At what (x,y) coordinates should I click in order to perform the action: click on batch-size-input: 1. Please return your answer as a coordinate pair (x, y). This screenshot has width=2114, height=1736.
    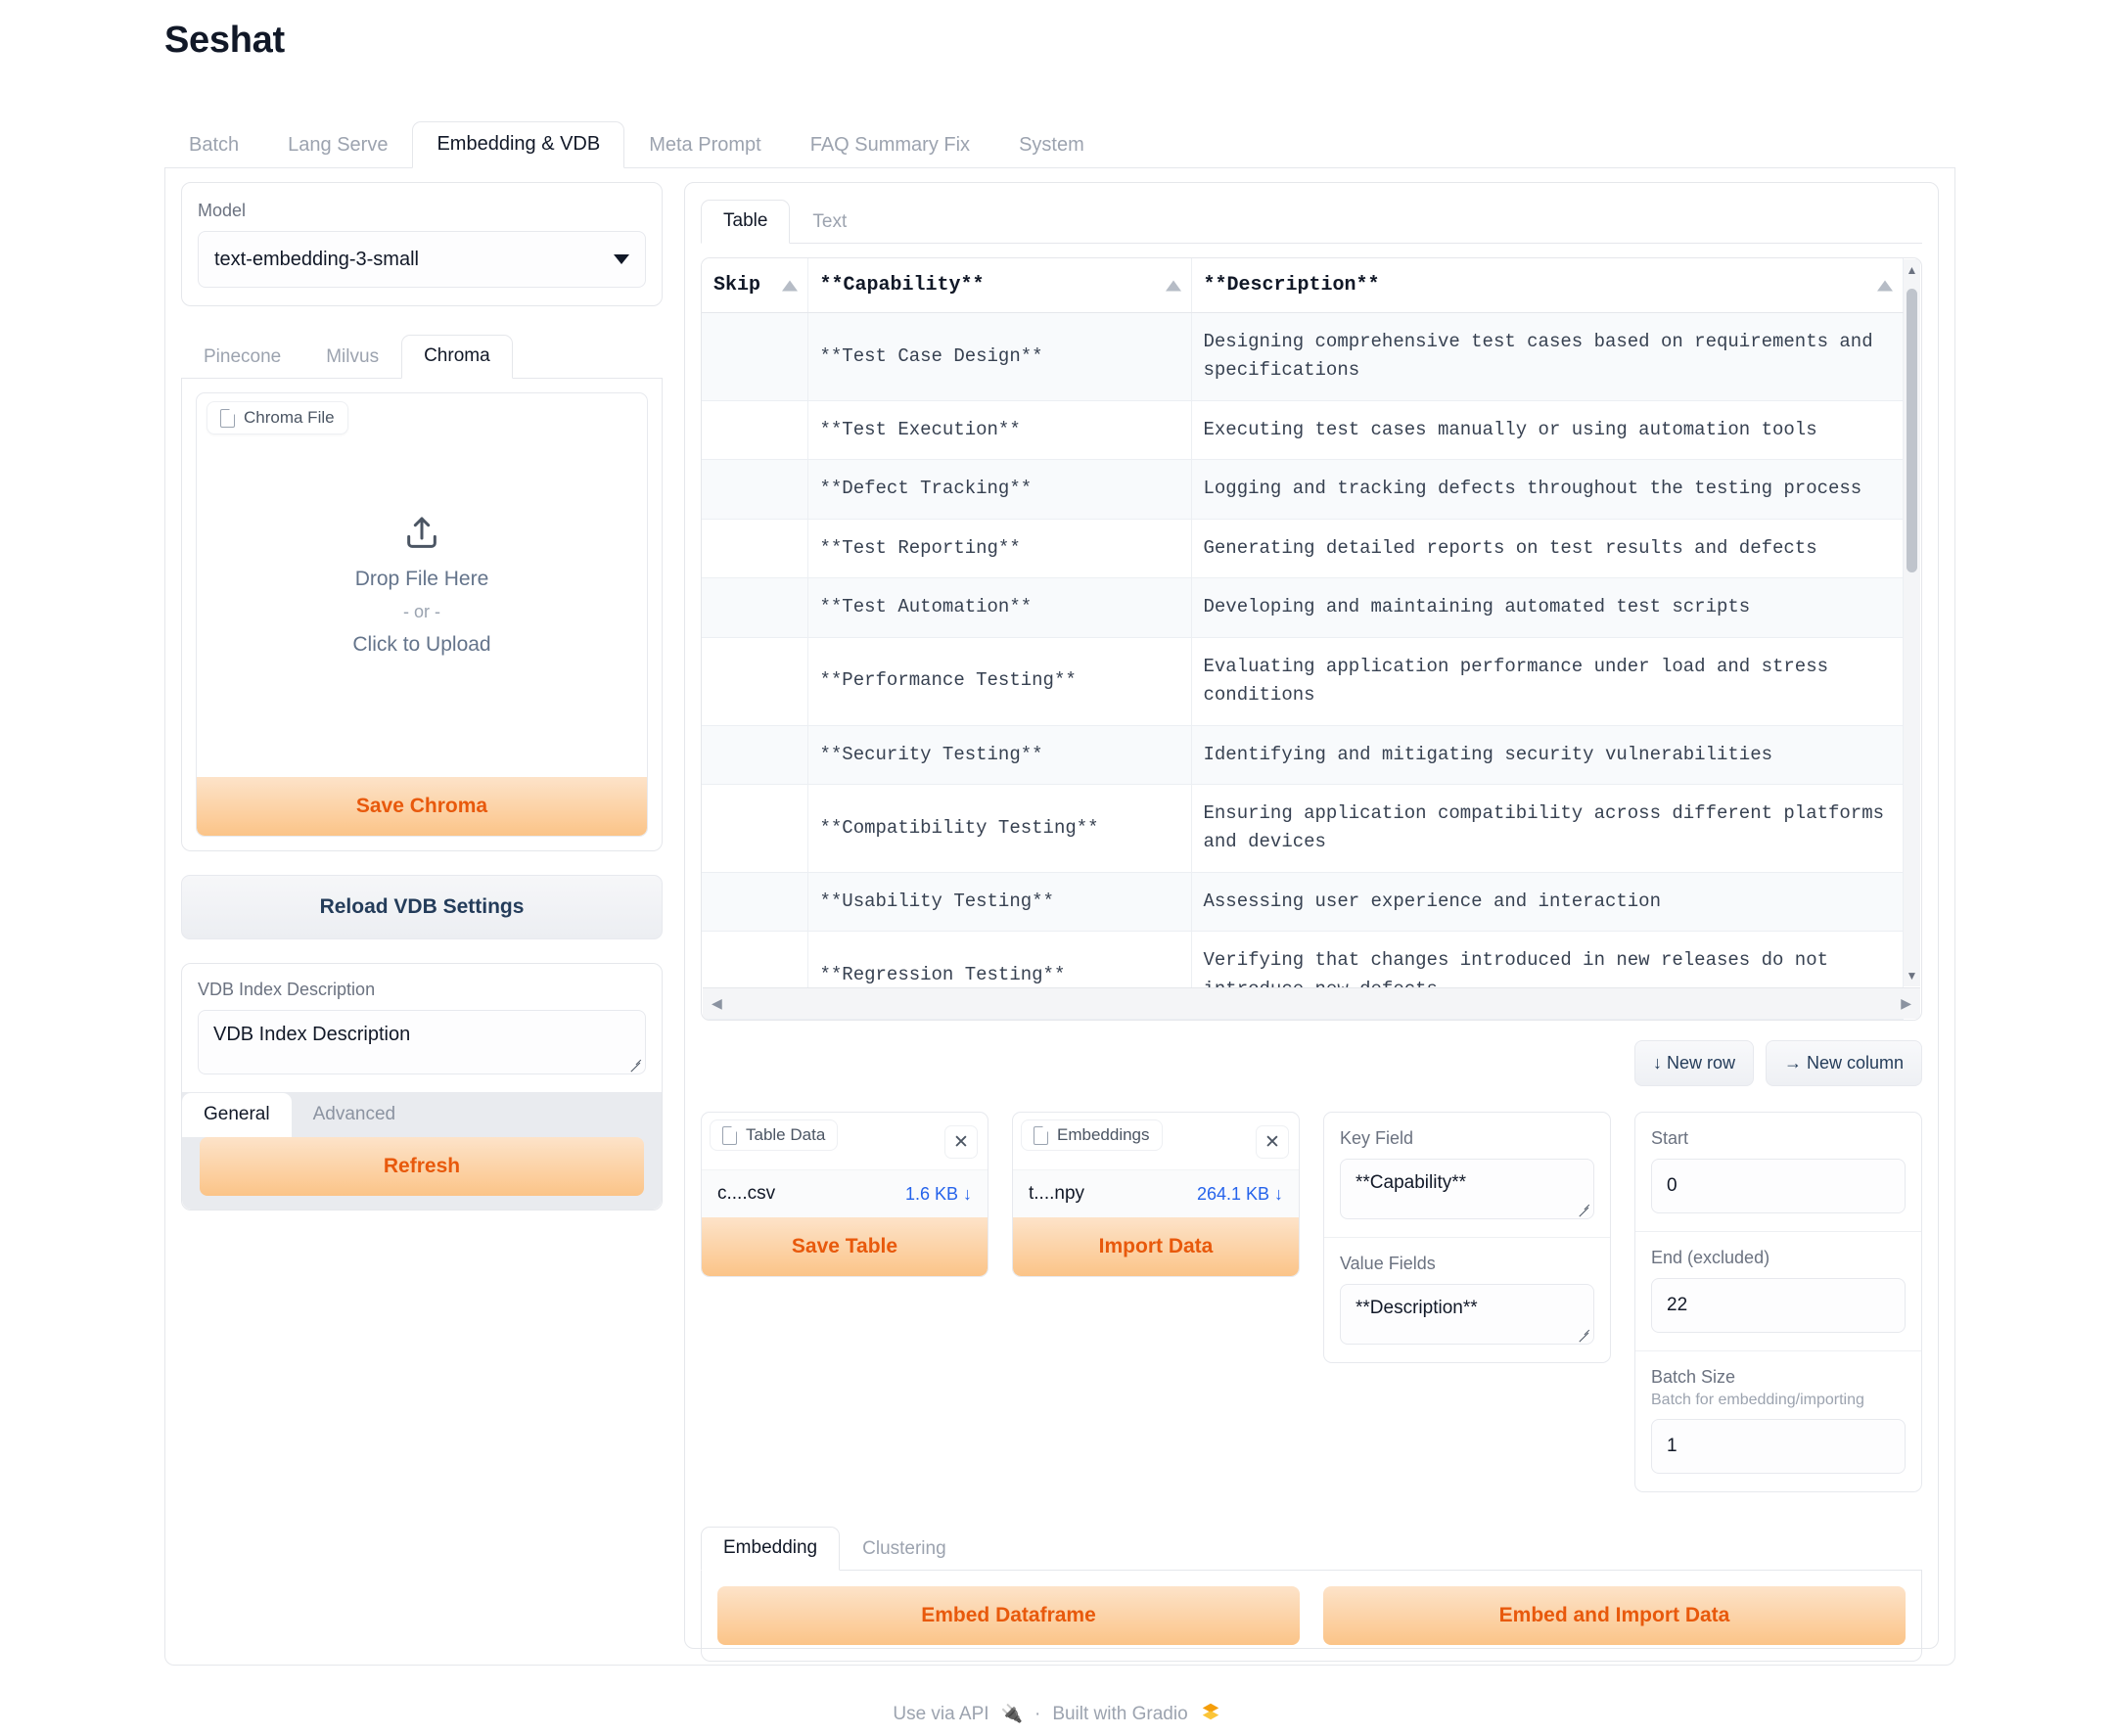
    Looking at the image, I should click on (1779, 1447).